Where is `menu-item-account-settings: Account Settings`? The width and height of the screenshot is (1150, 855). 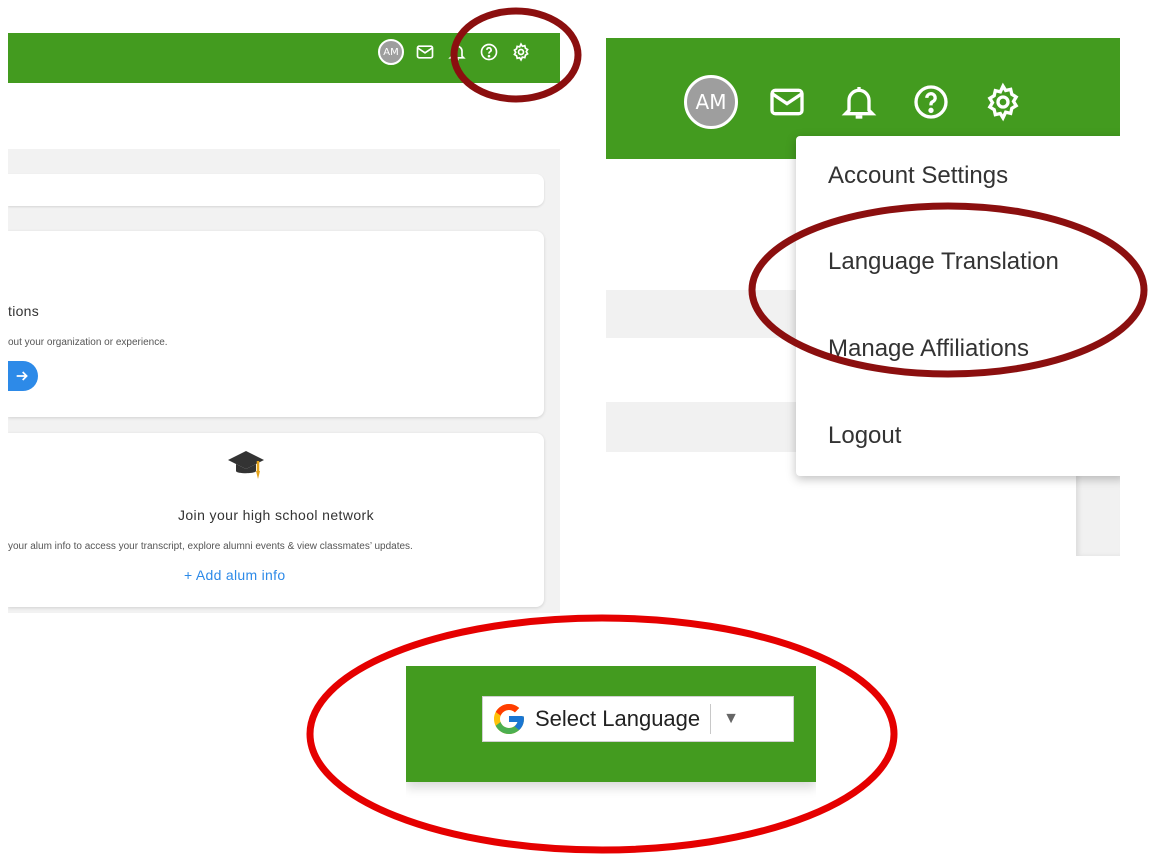 menu-item-account-settings: Account Settings is located at coordinates (918, 176).